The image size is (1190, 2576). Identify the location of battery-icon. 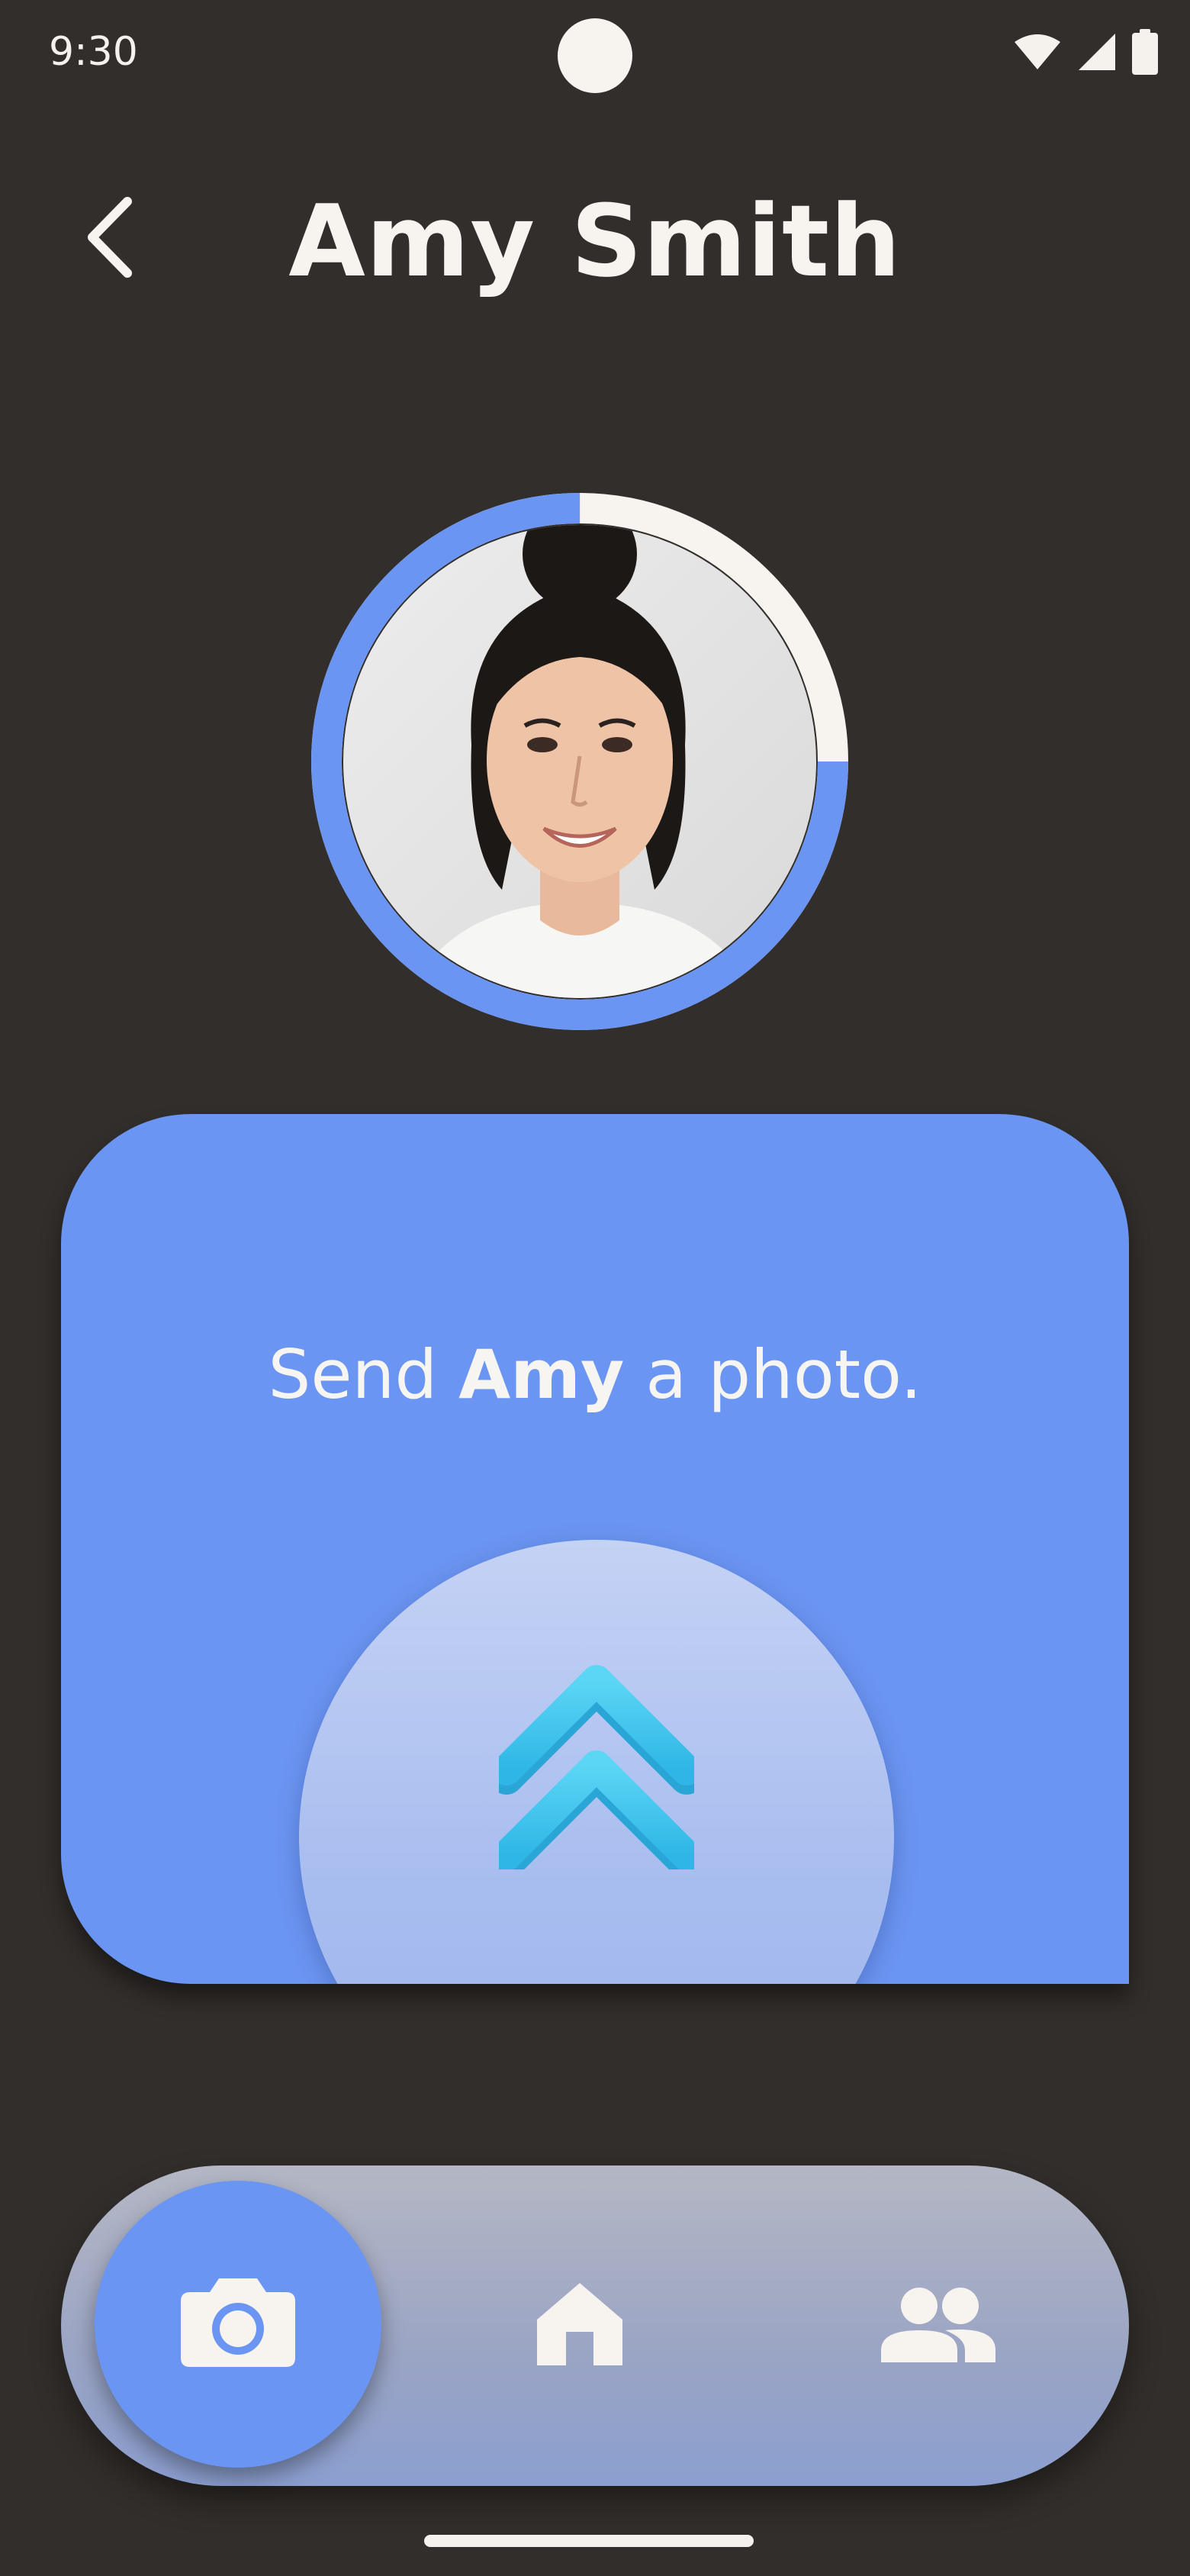
(1145, 52).